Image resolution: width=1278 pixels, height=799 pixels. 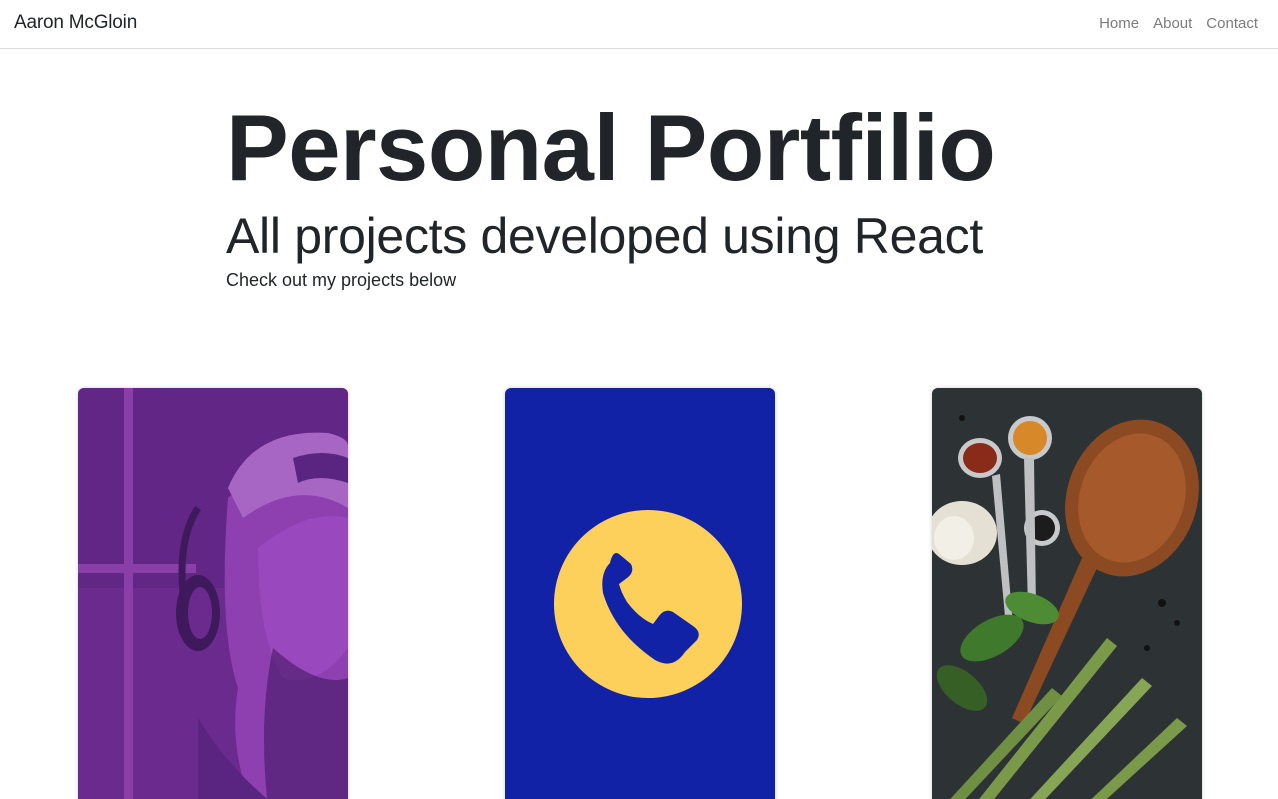 What do you see at coordinates (639, 24) in the screenshot?
I see `navbar: Aaron McGloin Home About Contact` at bounding box center [639, 24].